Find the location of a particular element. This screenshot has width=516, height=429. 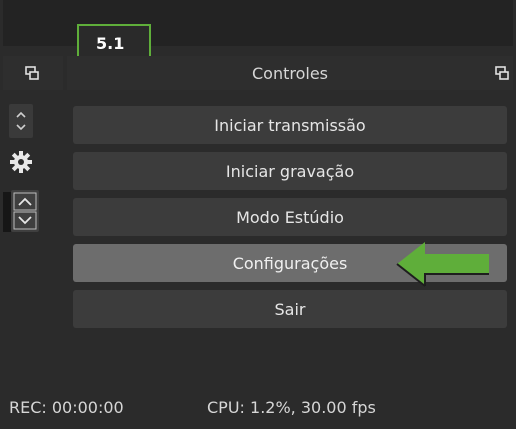

scroll-track is located at coordinates (7, 212).